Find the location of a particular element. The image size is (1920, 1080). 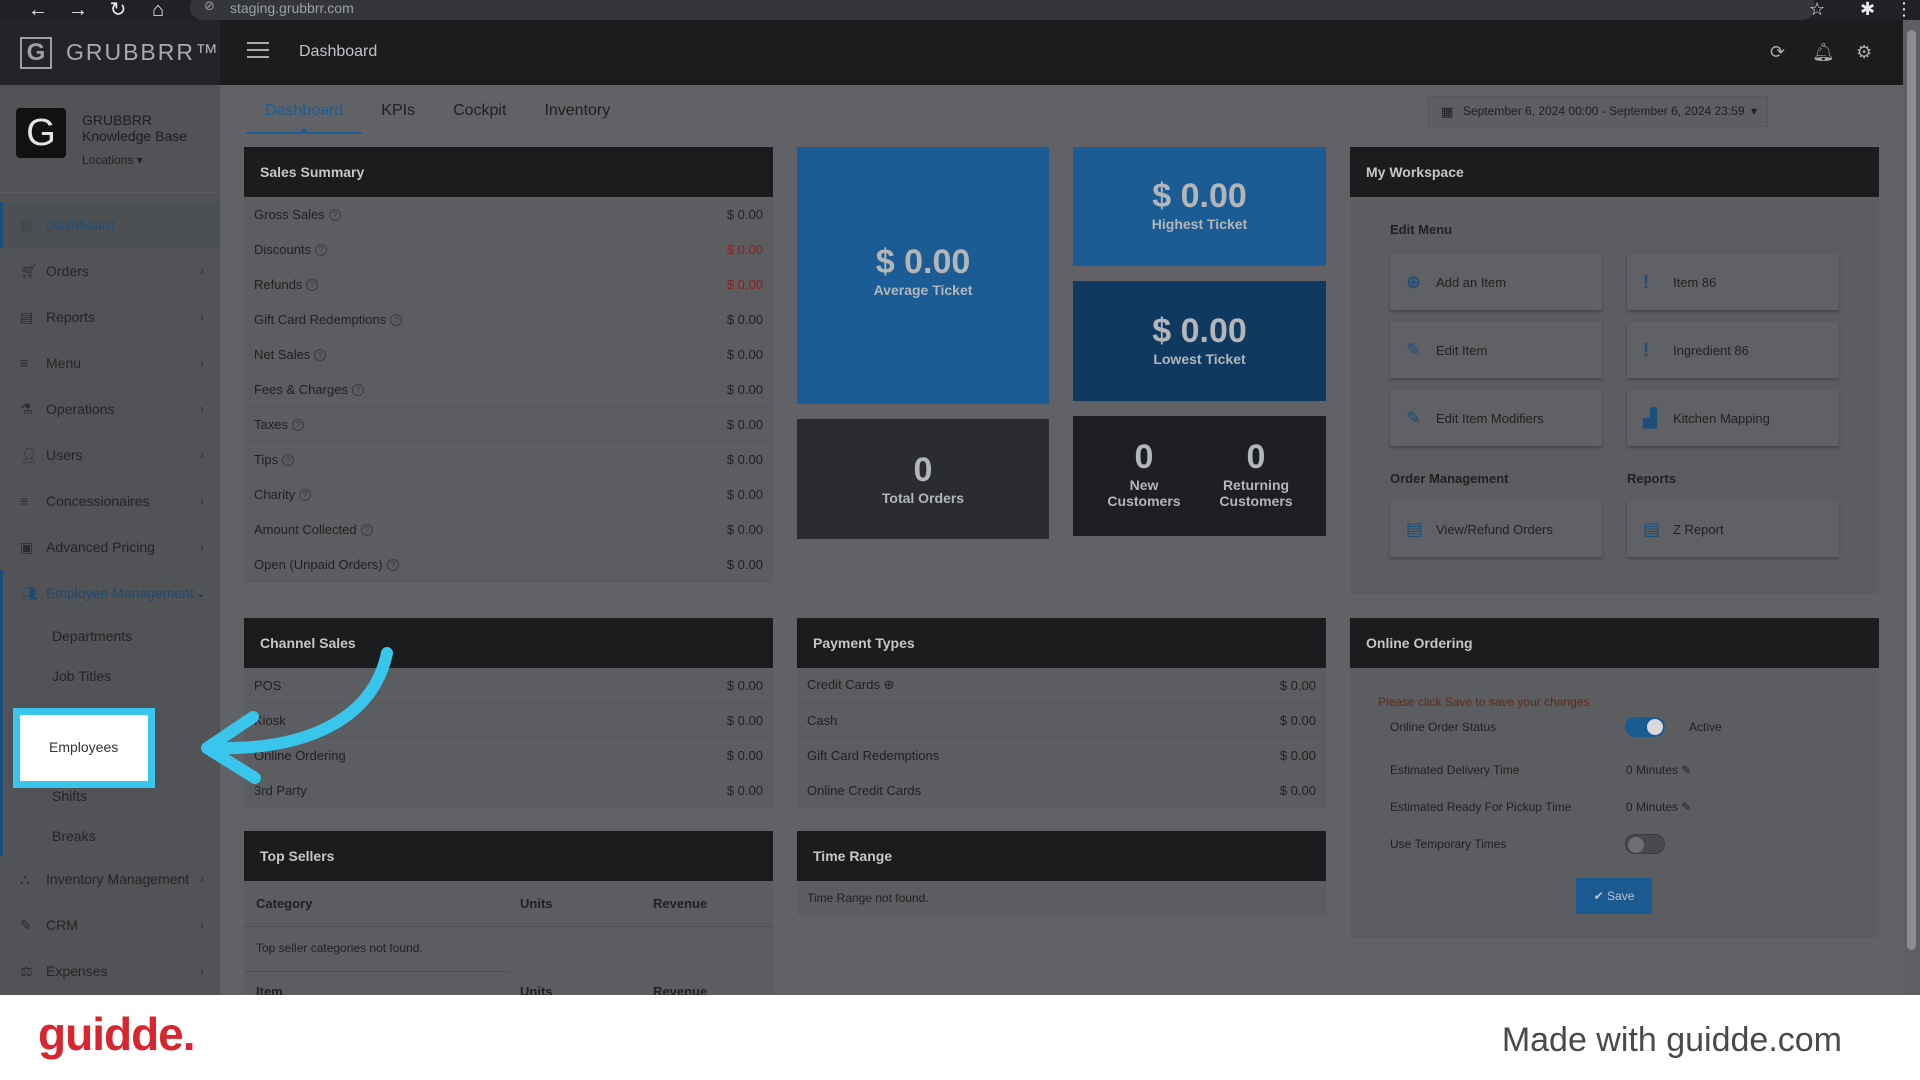

forward-icon: → is located at coordinates (78, 10).